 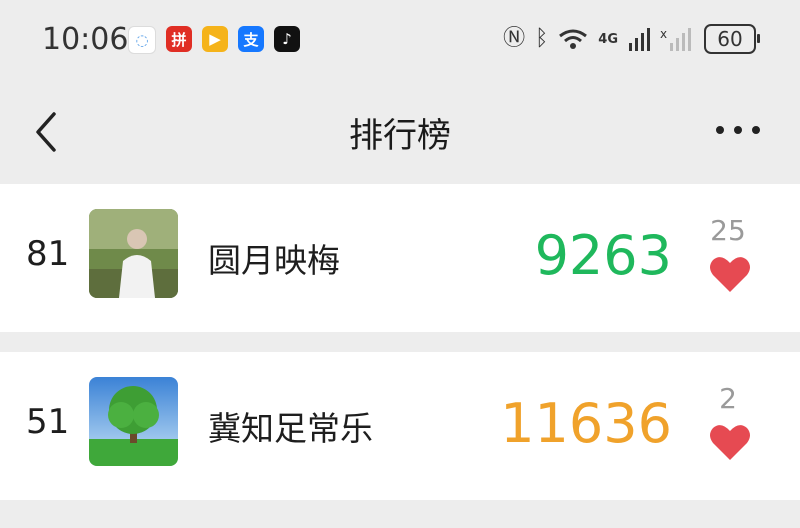 I want to click on like-count: 2, so click(x=728, y=398).